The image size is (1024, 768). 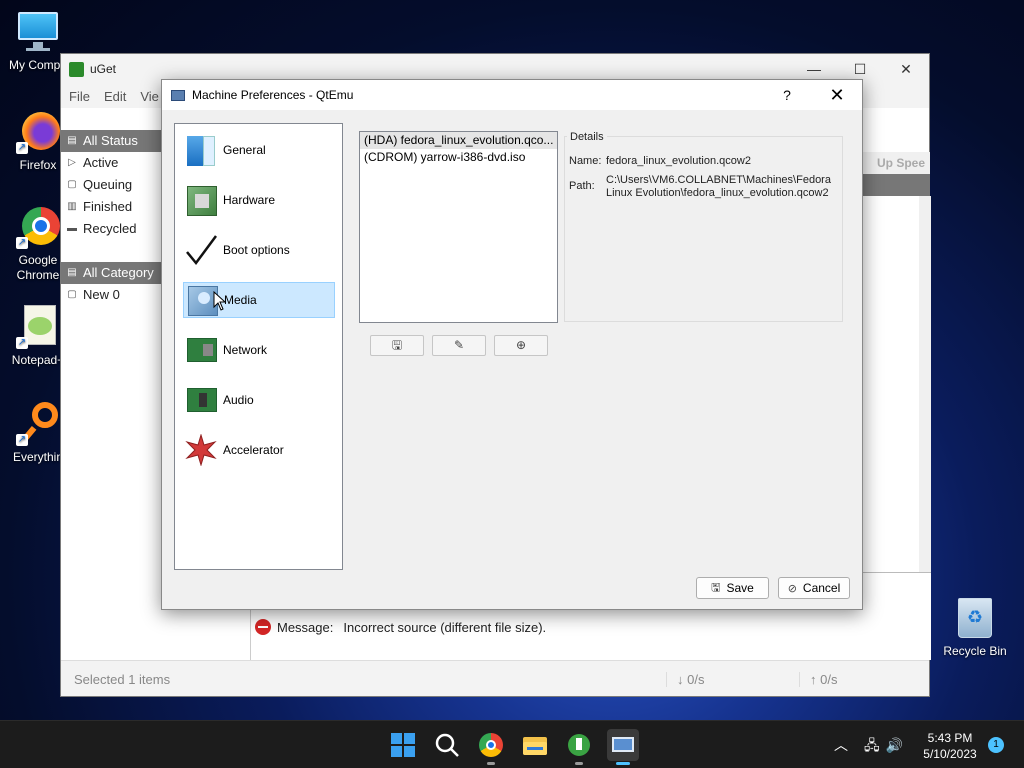 I want to click on cancel-icon: ⊘, so click(x=792, y=588).